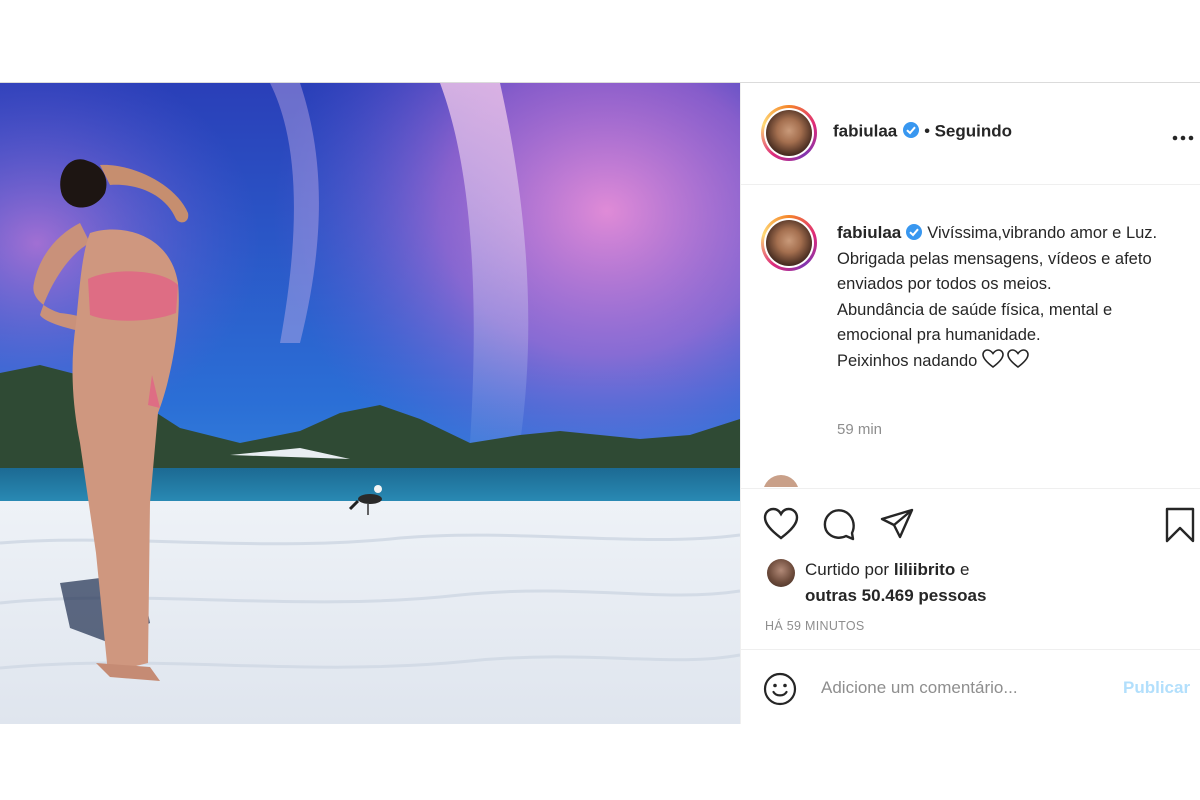 Image resolution: width=1200 pixels, height=800 pixels. What do you see at coordinates (847, 569) in the screenshot?
I see `likes-prefix: Curtido por` at bounding box center [847, 569].